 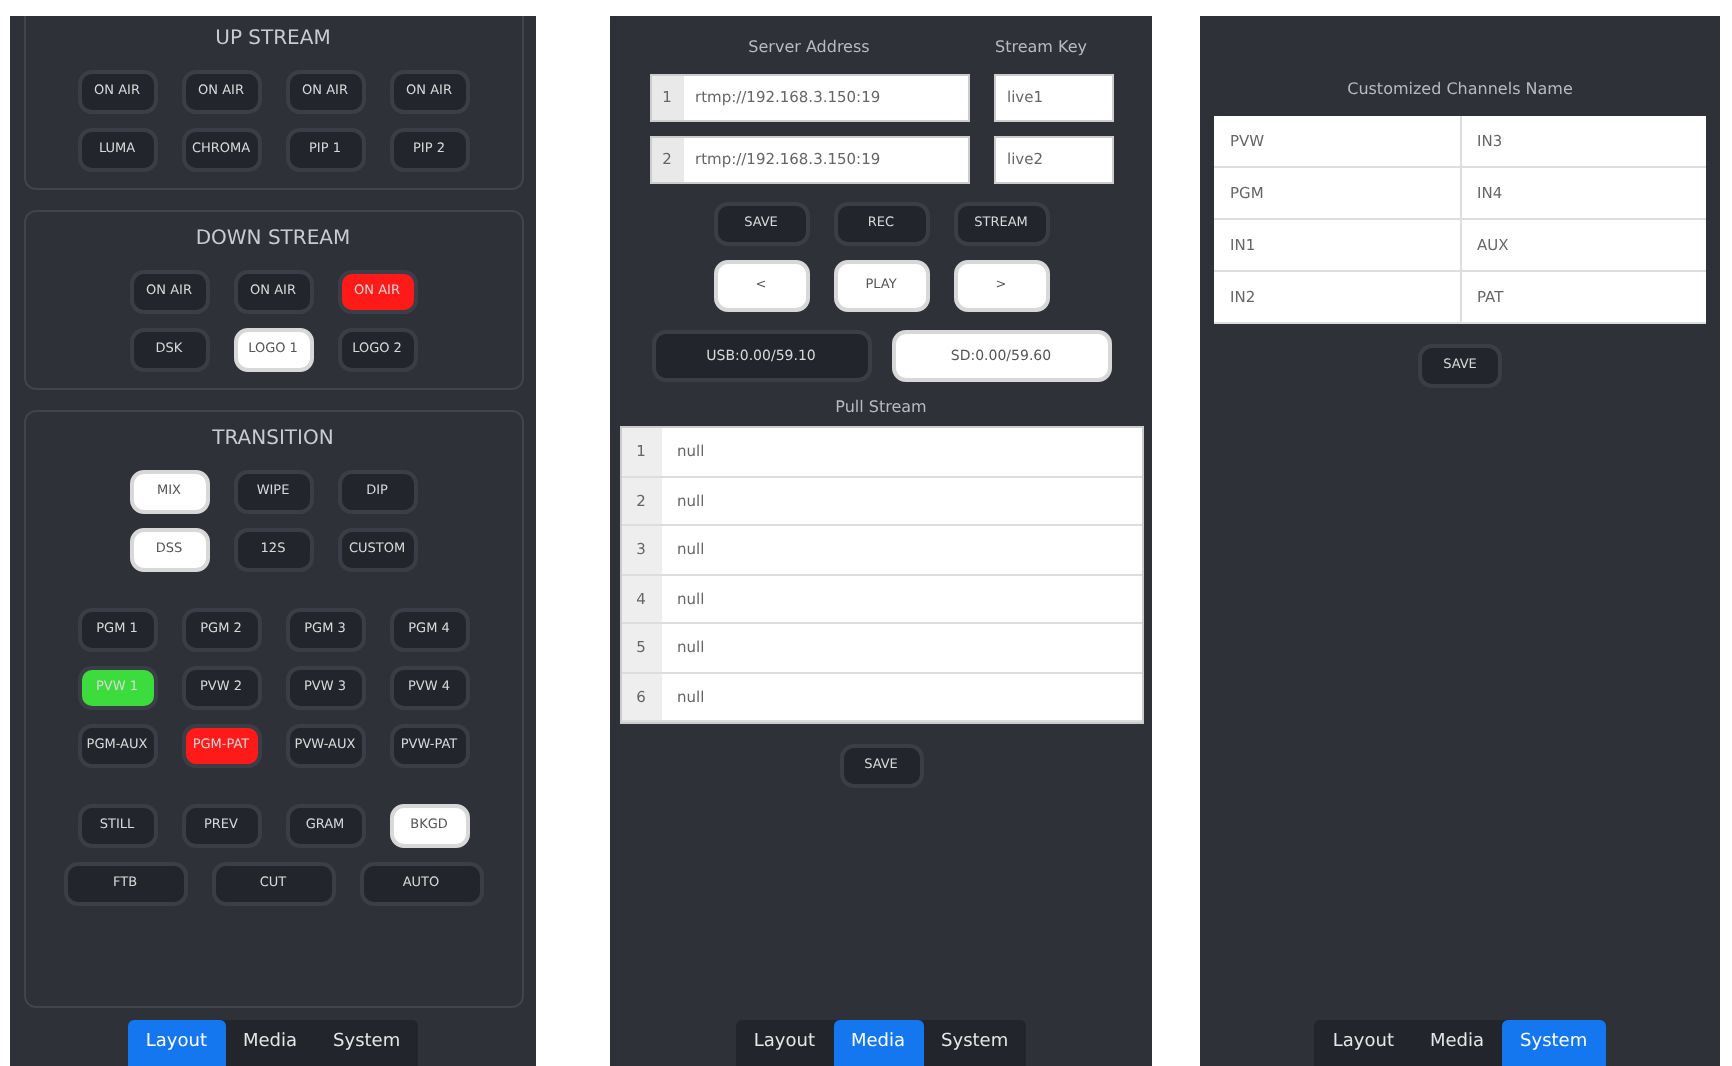 I want to click on column-heading: Server Address, so click(x=809, y=48).